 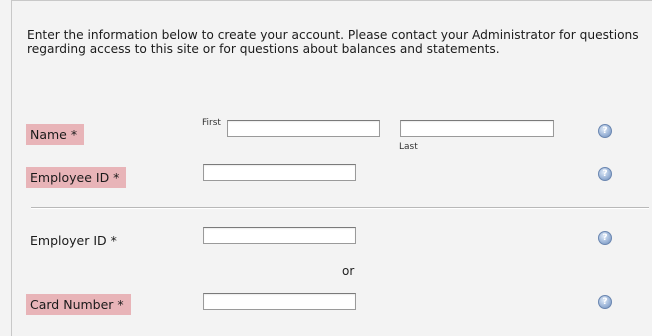 I want to click on employee-id-label: Employee ID *, so click(x=76, y=177).